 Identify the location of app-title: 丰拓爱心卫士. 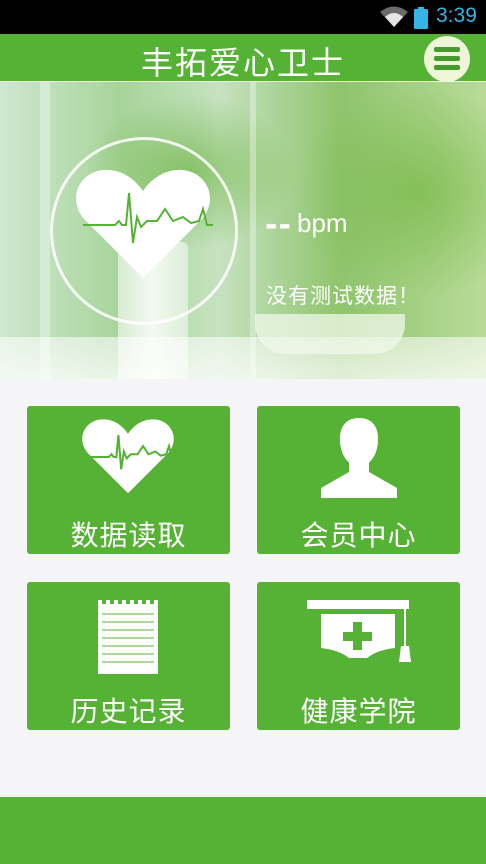
(242, 63).